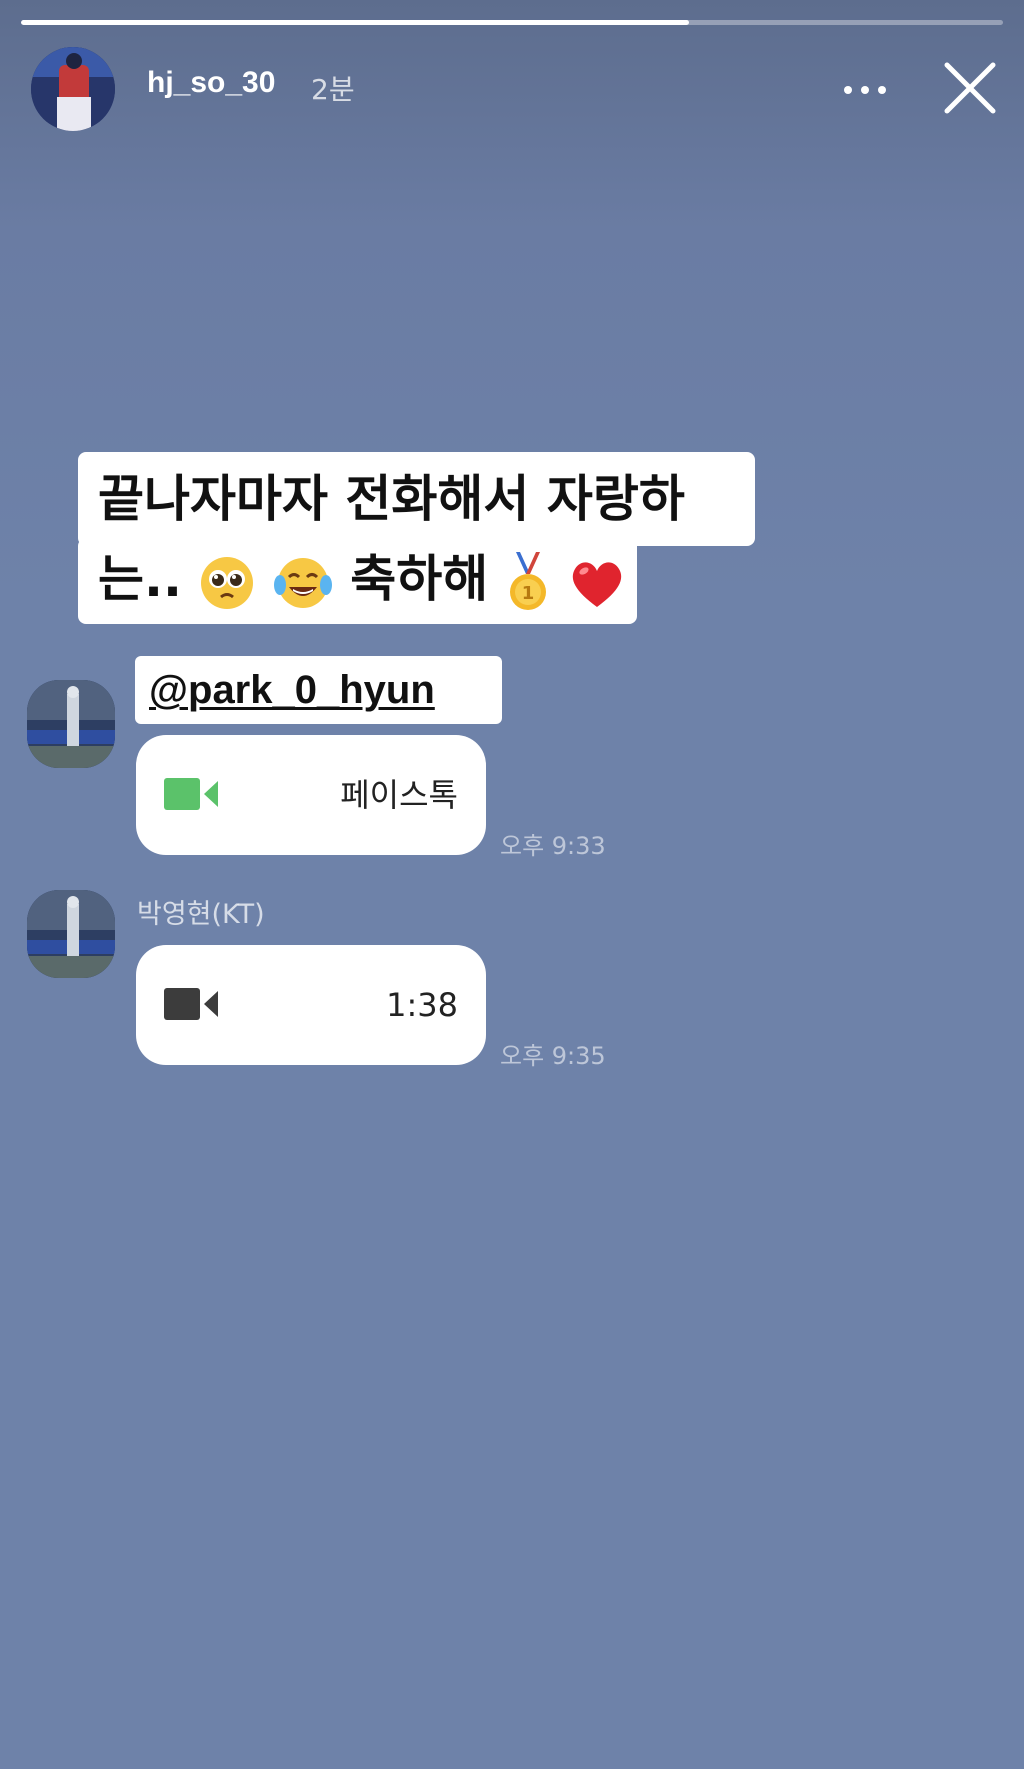  I want to click on story-progress-track, so click(512, 22).